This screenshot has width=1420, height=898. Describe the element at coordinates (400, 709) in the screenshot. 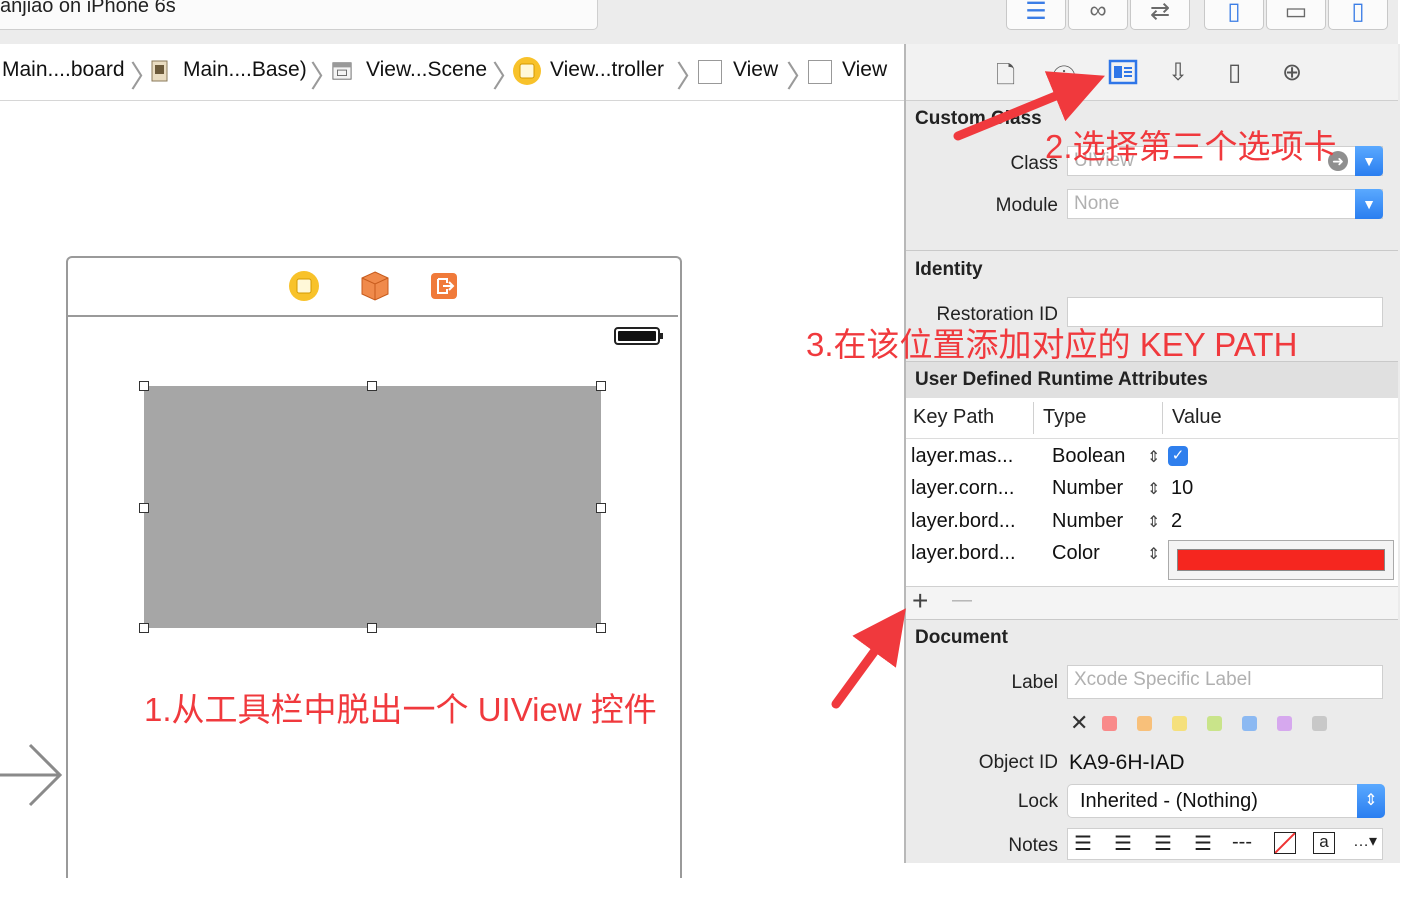

I see `annotation-step1: 1.从工具栏中脱出一个 UIView 控件` at that location.